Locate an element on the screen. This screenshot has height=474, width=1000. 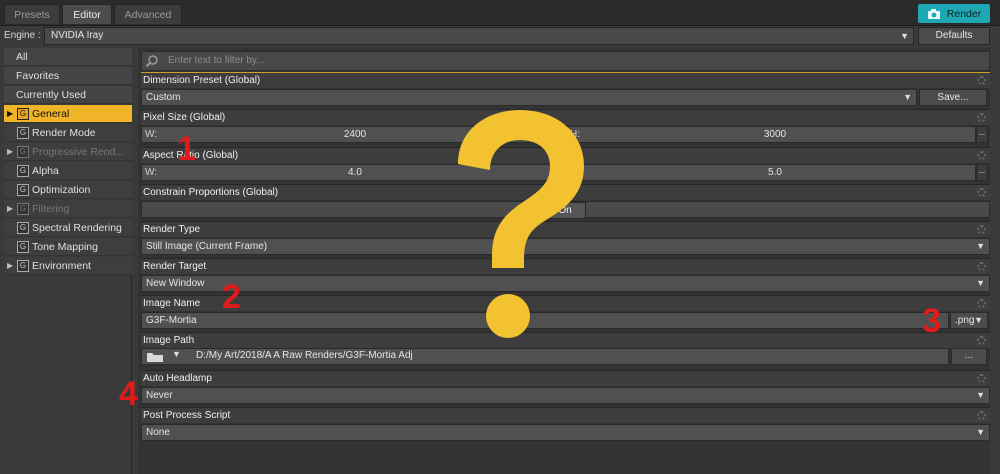
image-name-value: G3F-Mortia is located at coordinates (171, 320).